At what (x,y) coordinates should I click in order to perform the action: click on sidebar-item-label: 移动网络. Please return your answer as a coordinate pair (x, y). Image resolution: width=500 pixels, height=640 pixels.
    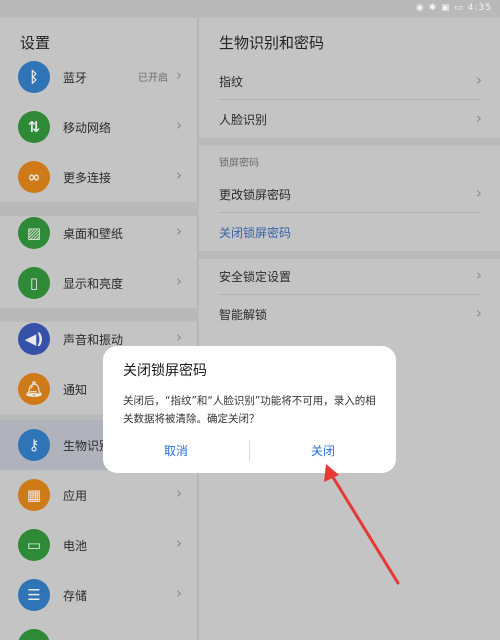
    Looking at the image, I should click on (87, 128).